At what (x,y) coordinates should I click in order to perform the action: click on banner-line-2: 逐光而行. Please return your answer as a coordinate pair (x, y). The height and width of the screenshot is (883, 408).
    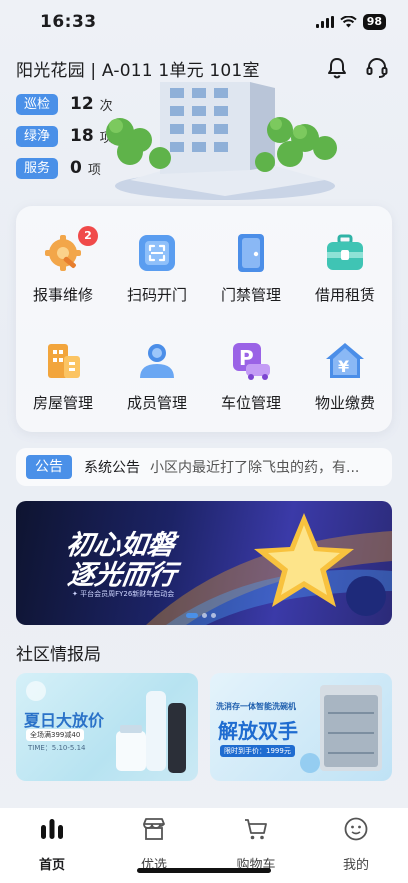
    Looking at the image, I should click on (122, 575).